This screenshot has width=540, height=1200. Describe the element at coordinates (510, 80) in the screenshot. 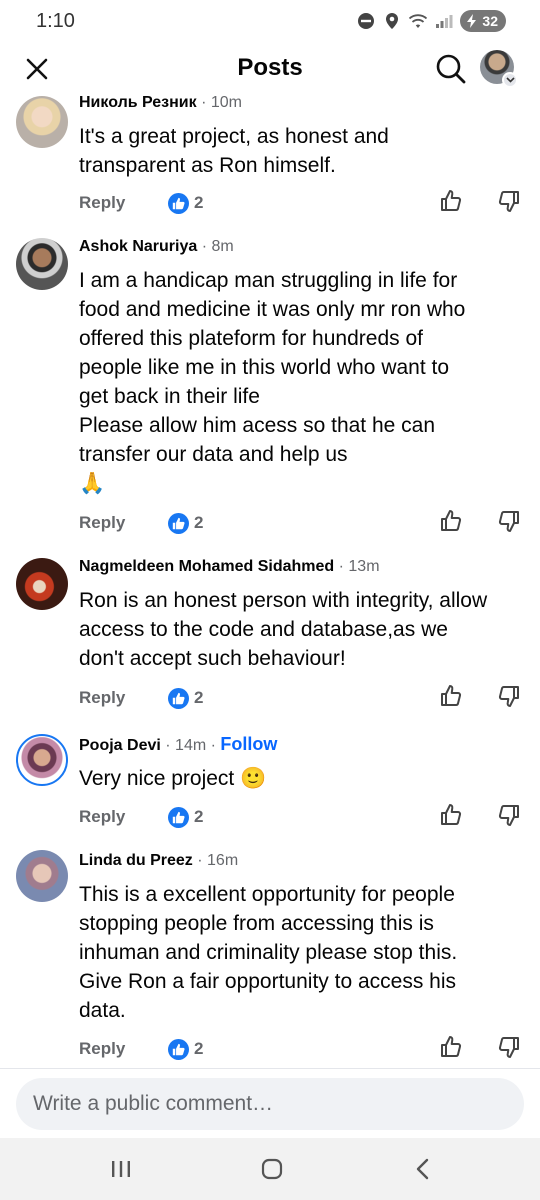

I see `chevron-down-icon` at that location.